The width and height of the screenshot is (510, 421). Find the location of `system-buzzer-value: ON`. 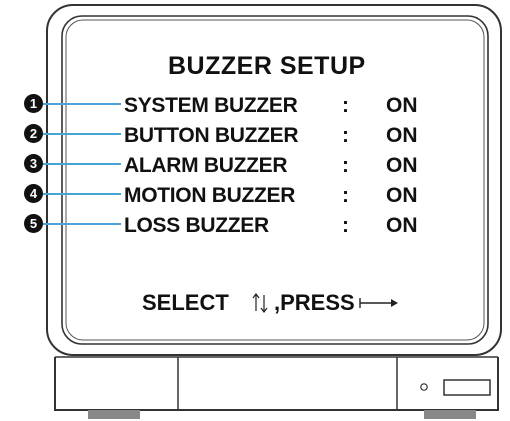

system-buzzer-value: ON is located at coordinates (402, 105).